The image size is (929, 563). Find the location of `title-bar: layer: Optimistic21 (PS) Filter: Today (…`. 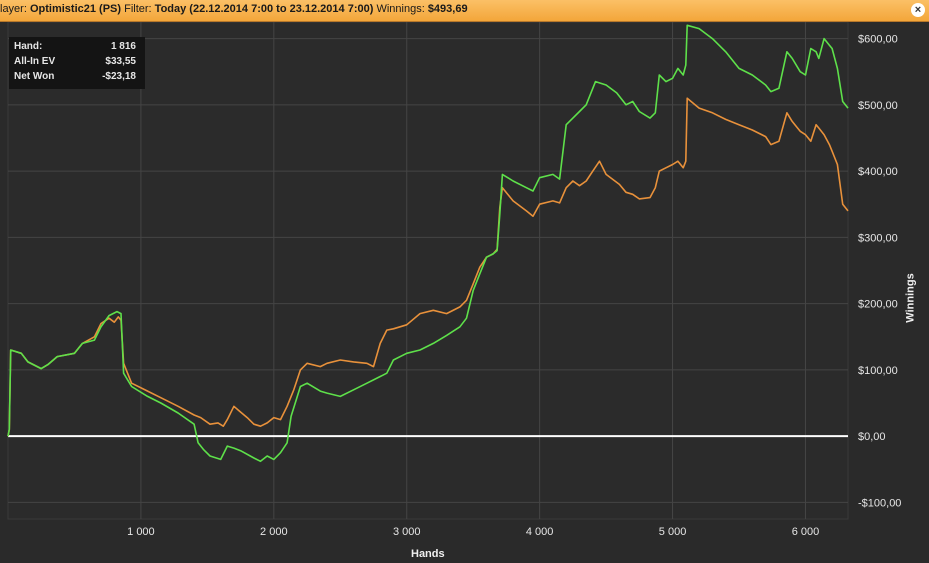

title-bar: layer: Optimistic21 (PS) Filter: Today (… is located at coordinates (464, 11).